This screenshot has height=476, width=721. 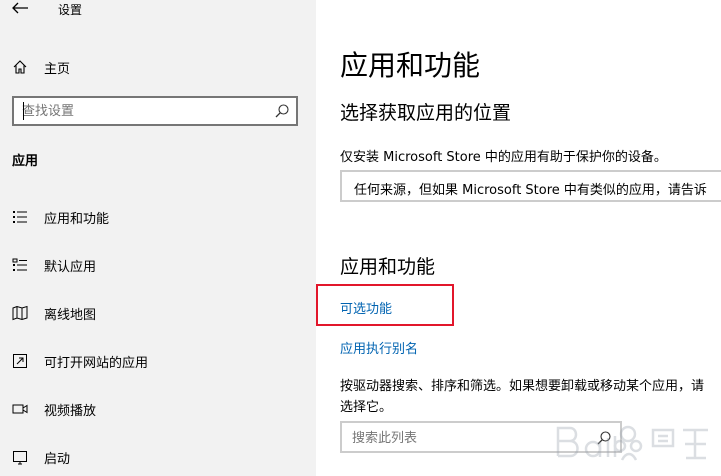 What do you see at coordinates (366, 307) in the screenshot?
I see `optional-features-link: 可选功能` at bounding box center [366, 307].